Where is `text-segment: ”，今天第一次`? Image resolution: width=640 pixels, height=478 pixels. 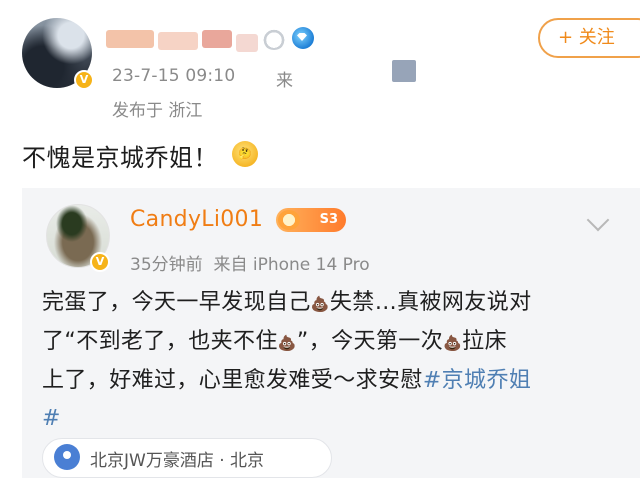 text-segment: ”，今天第一次 is located at coordinates (370, 341).